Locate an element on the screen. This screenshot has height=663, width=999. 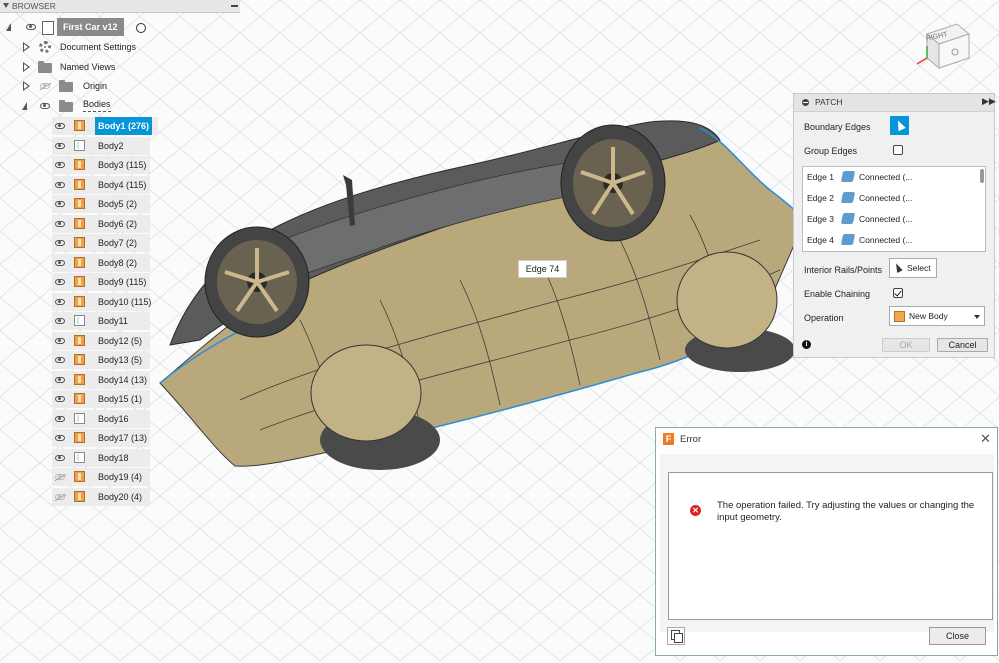
ok-button: OK is located at coordinates (906, 345).